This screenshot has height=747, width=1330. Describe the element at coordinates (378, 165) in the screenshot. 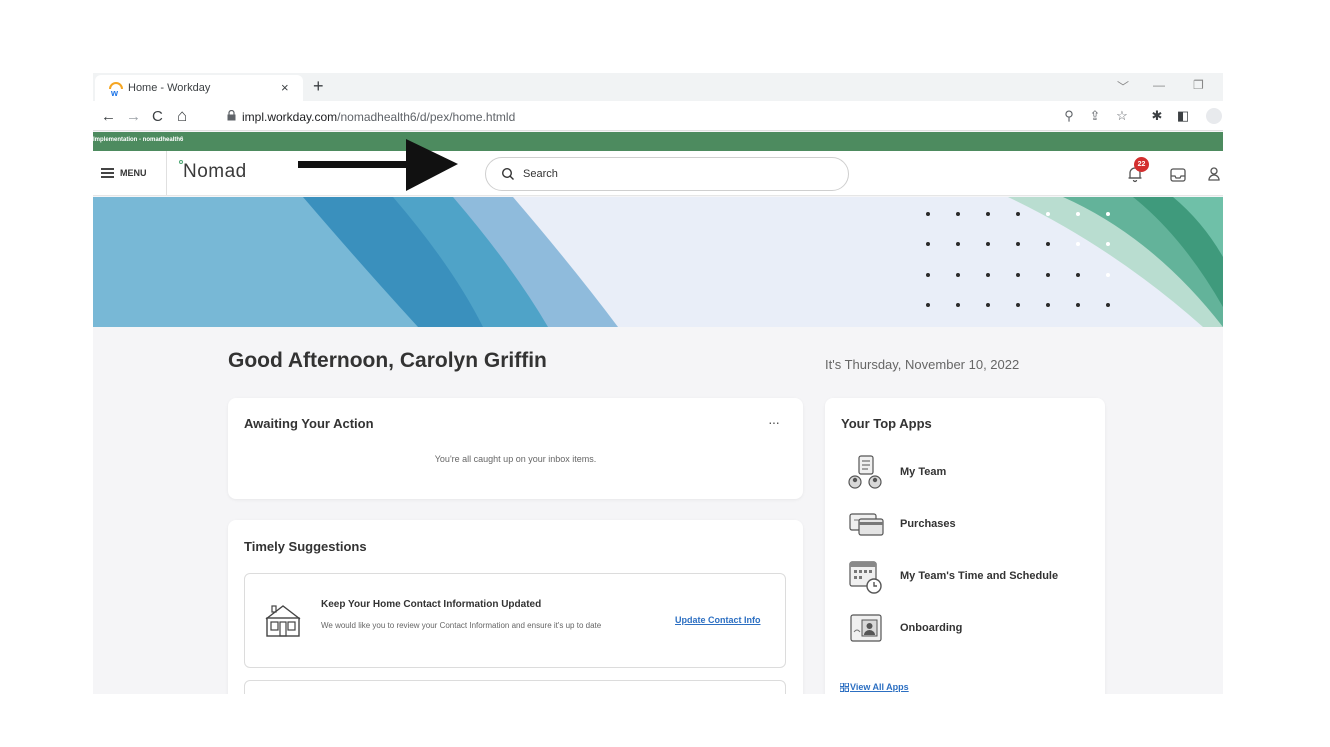

I see `arrow-annotation-icon` at that location.